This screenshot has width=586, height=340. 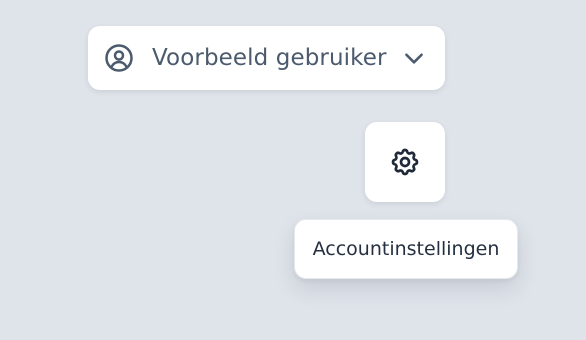 I want to click on user-menu-button: Voorbeeld gebruiker, so click(x=266, y=58).